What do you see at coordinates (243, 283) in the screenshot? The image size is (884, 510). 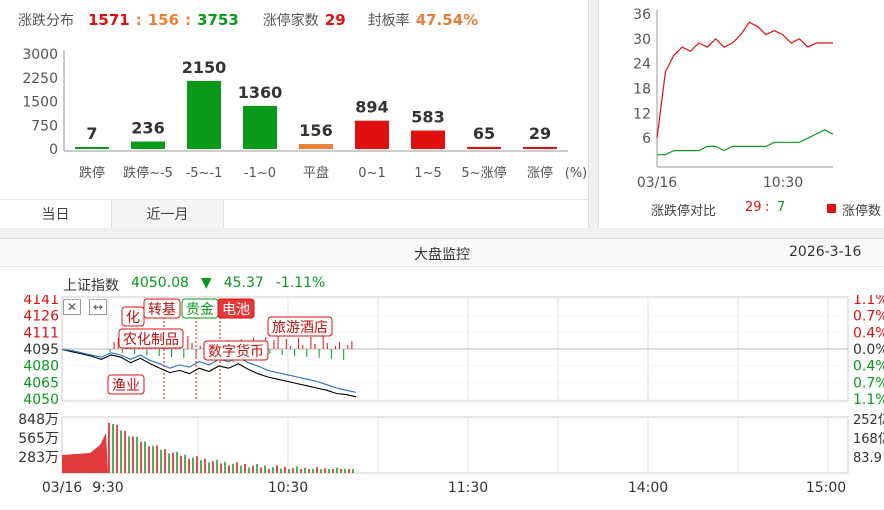 I see `index-change: 45.37` at bounding box center [243, 283].